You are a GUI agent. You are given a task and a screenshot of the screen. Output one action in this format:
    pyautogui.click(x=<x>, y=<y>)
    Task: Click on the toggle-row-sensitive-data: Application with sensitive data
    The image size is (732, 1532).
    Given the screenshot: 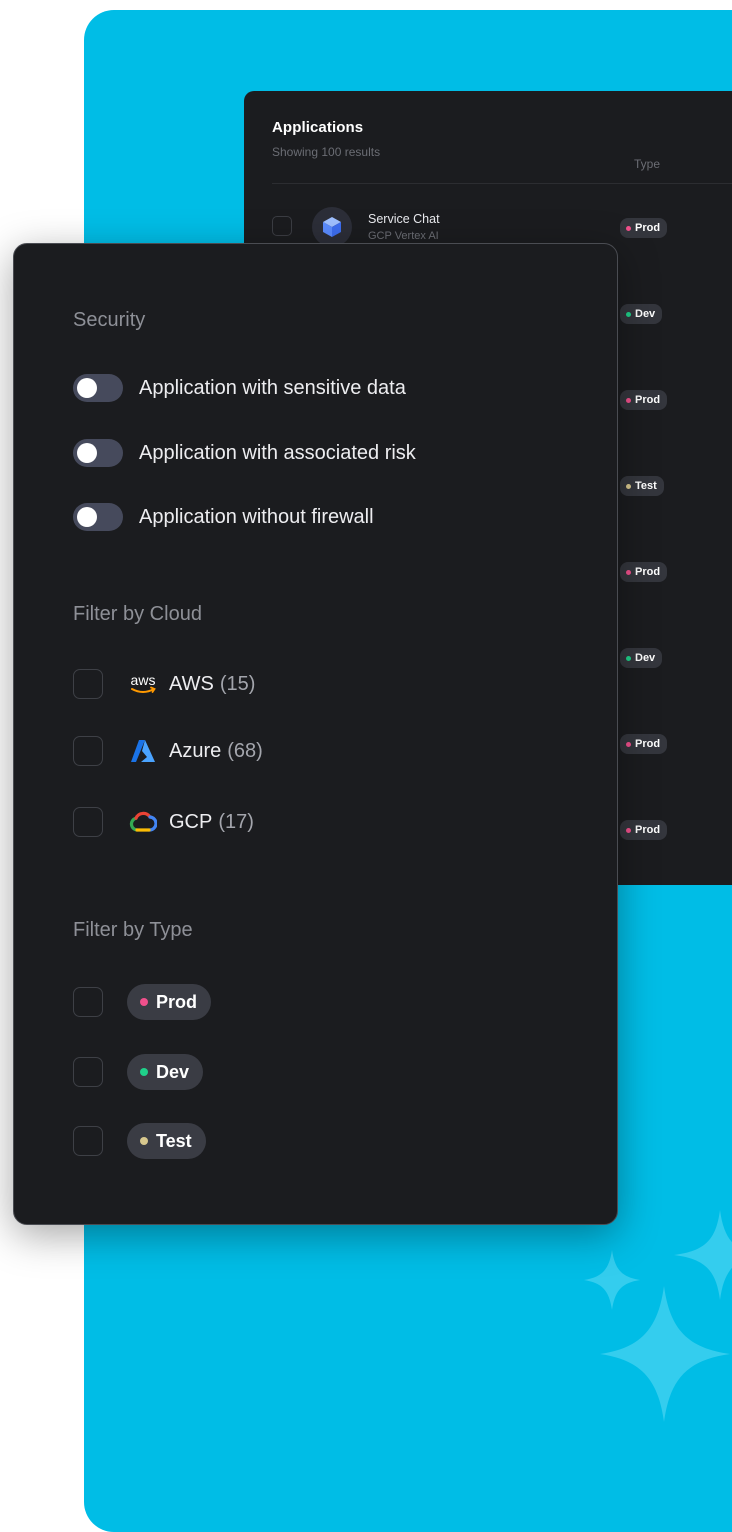 What is the action you would take?
    pyautogui.click(x=239, y=388)
    